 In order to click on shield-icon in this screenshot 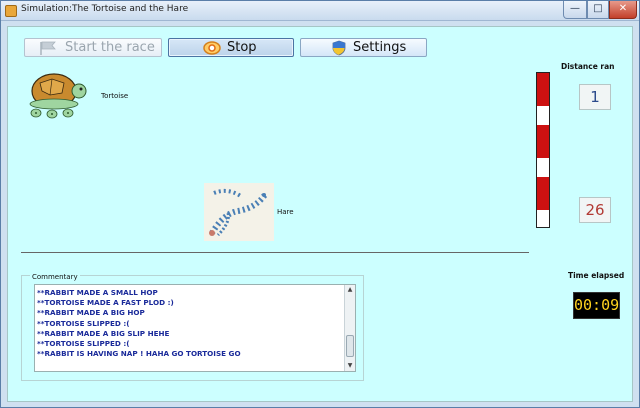, I will do `click(339, 47)`.